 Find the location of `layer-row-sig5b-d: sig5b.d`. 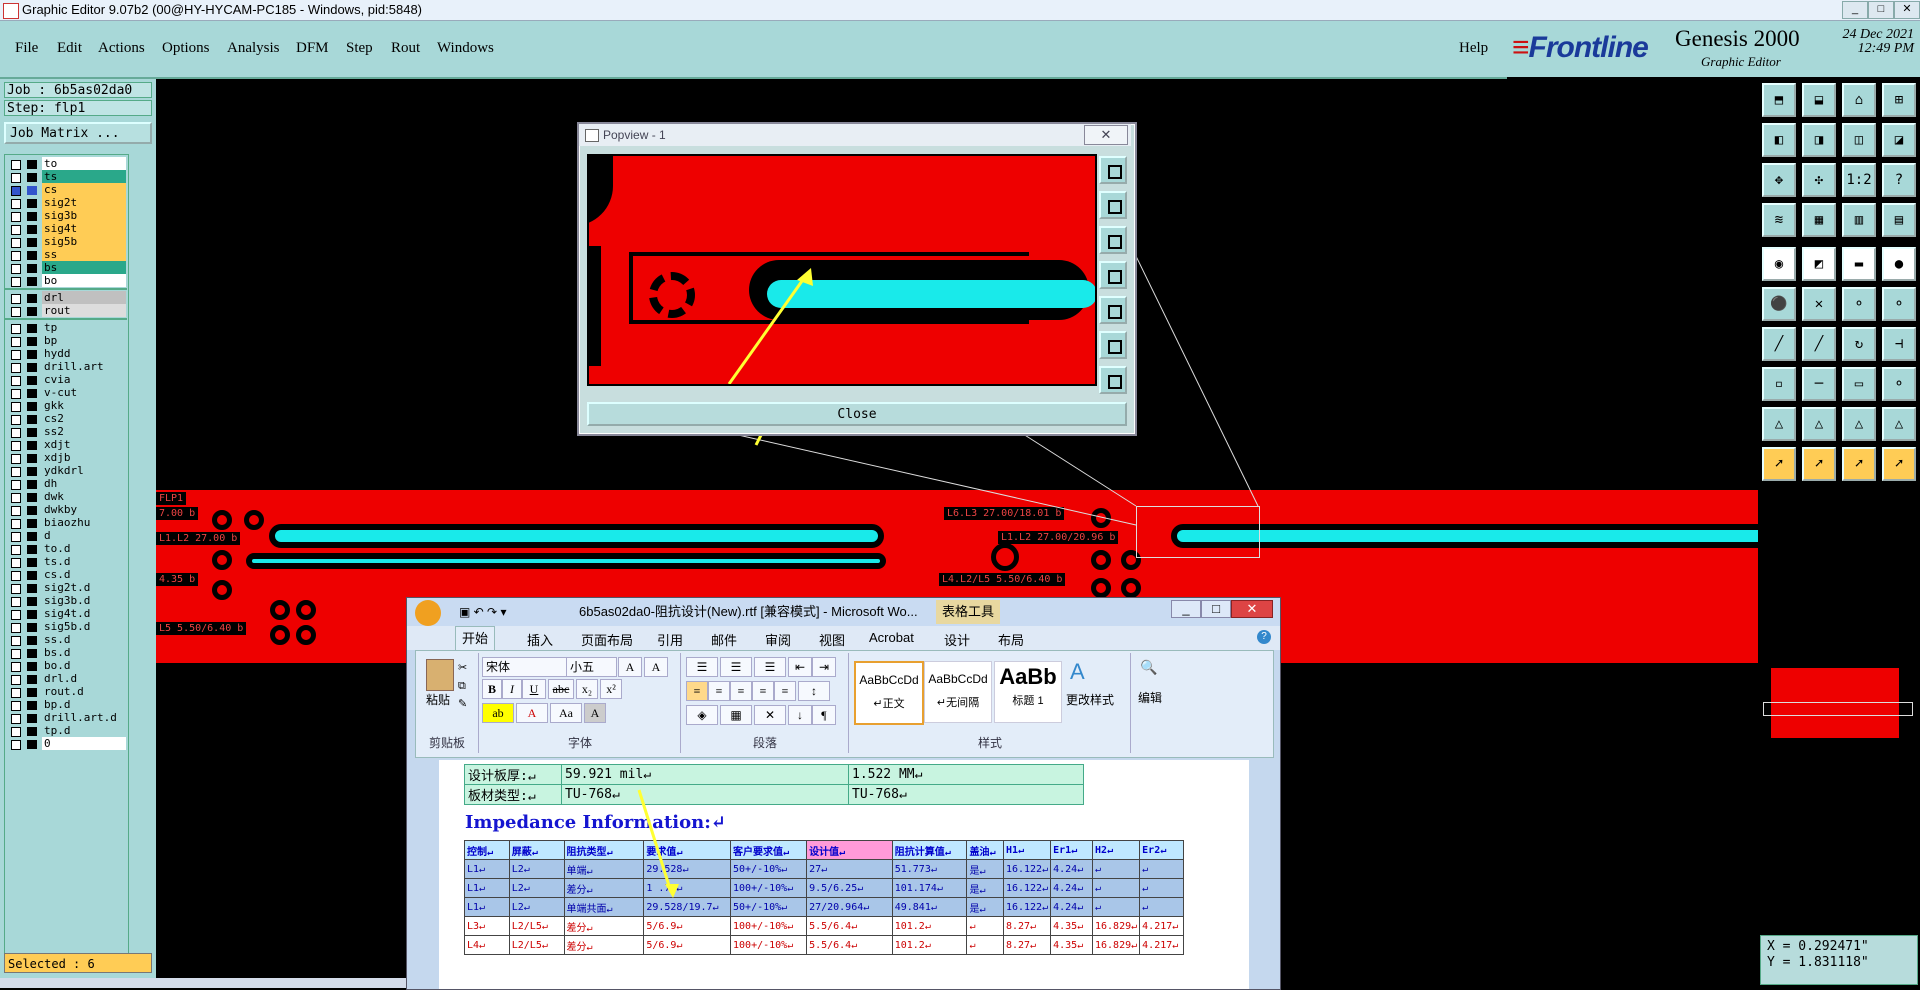

layer-row-sig5b-d: sig5b.d is located at coordinates (66, 627).